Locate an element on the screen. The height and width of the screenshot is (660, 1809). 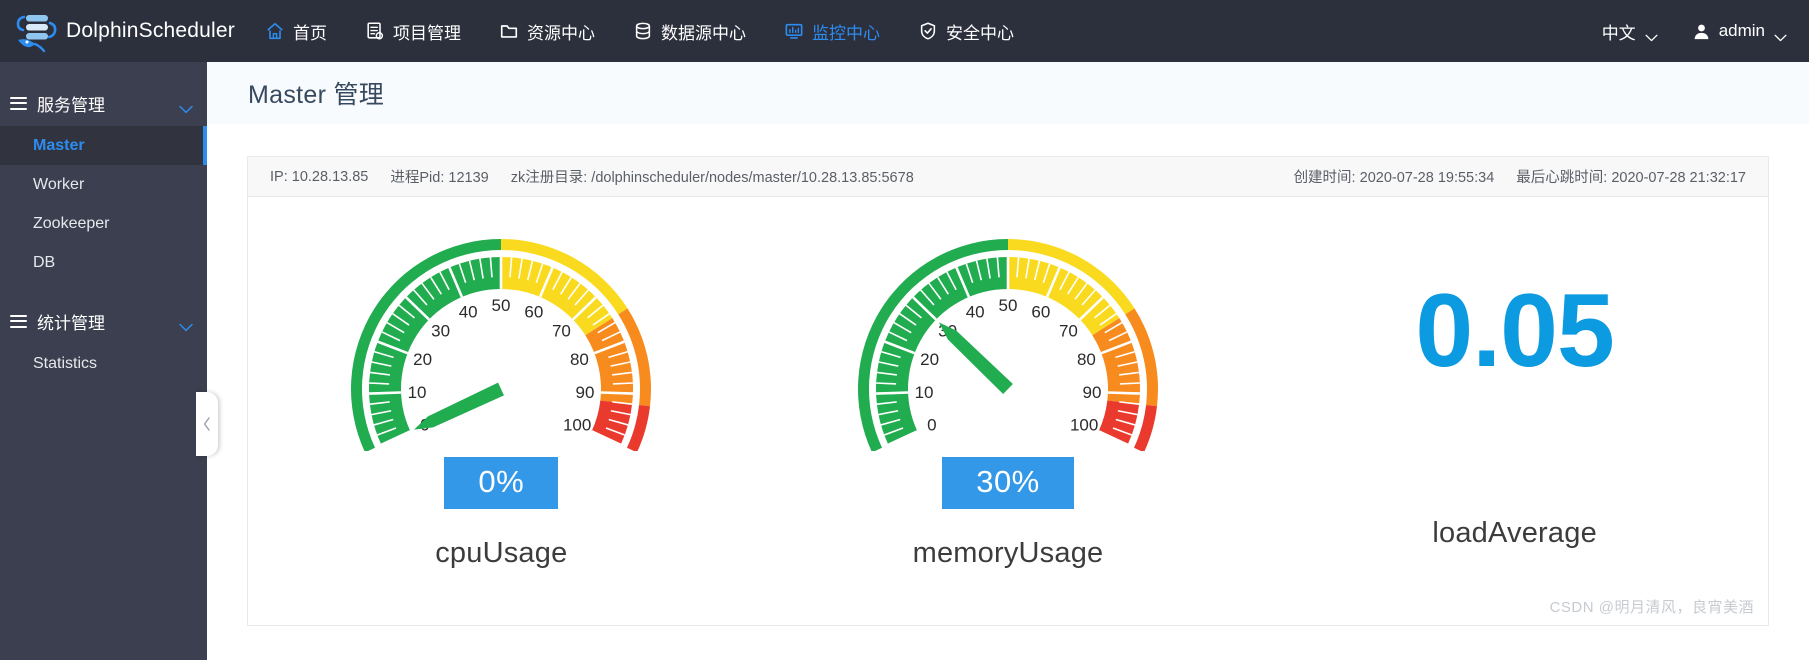
svg-text: 0 is located at coordinates (931, 424).